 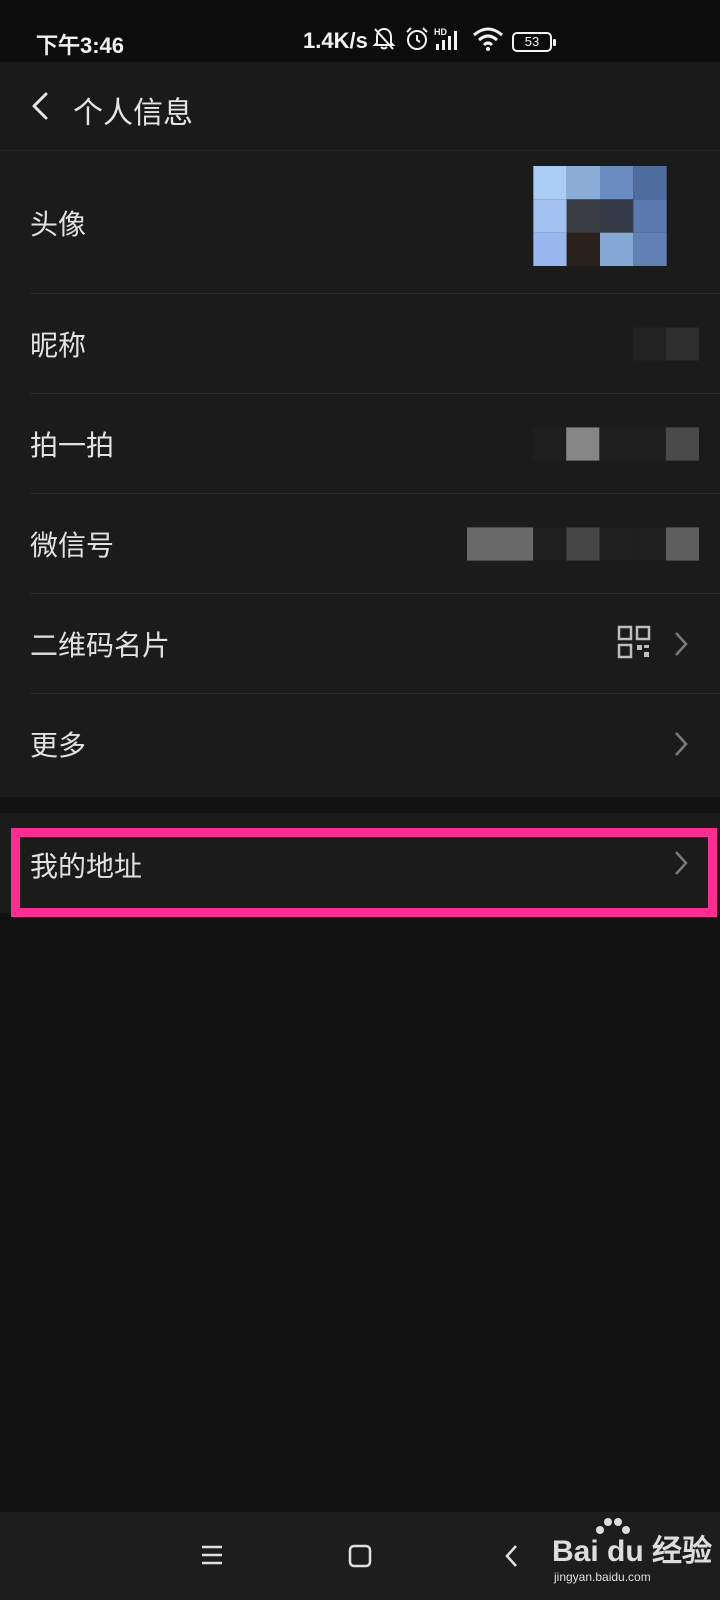 I want to click on watermark-brand: Bai du 经验, so click(x=632, y=1551).